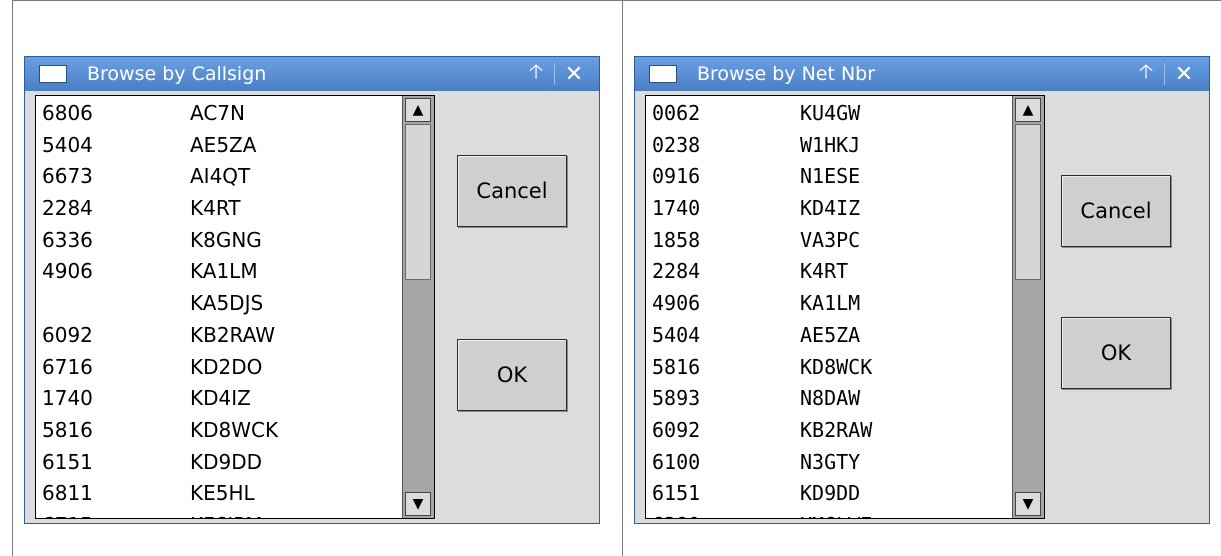 Image resolution: width=1221 pixels, height=556 pixels. What do you see at coordinates (217, 494) in the screenshot?
I see `list-item: 6811 KE5HL` at bounding box center [217, 494].